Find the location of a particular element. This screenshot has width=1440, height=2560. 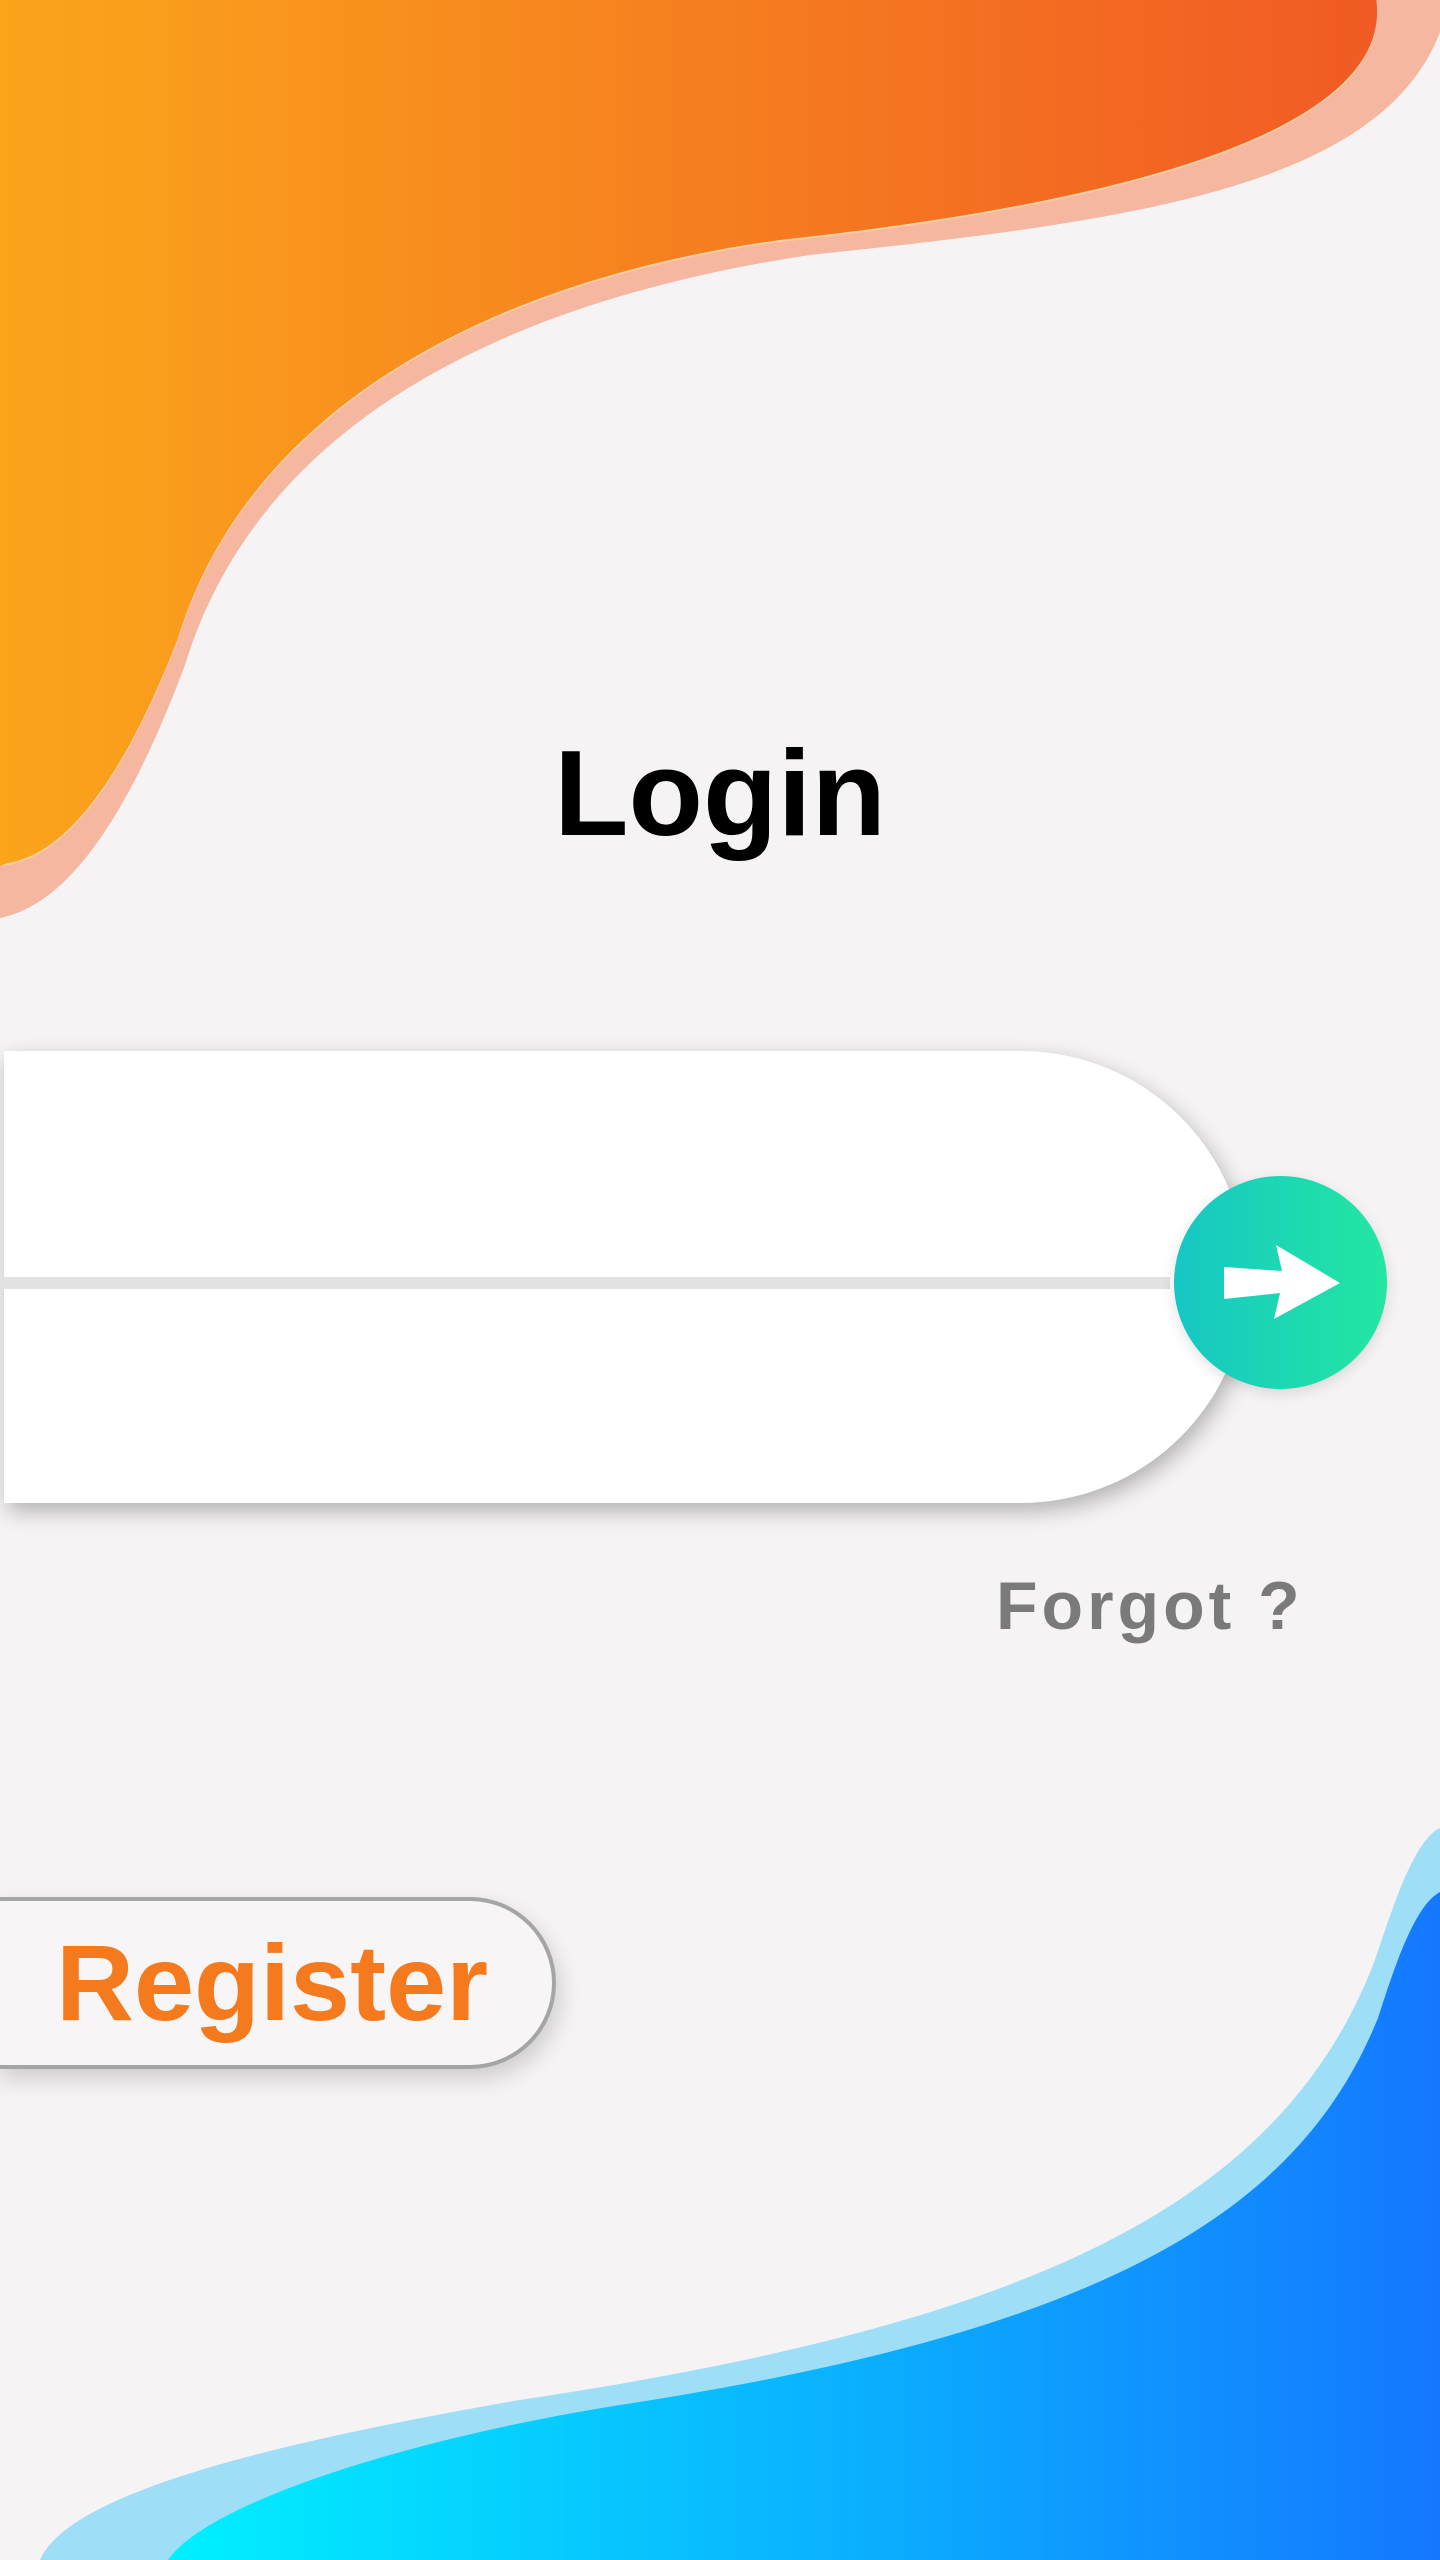

forgot-password-link: Forgot ? is located at coordinates (1166, 1606).